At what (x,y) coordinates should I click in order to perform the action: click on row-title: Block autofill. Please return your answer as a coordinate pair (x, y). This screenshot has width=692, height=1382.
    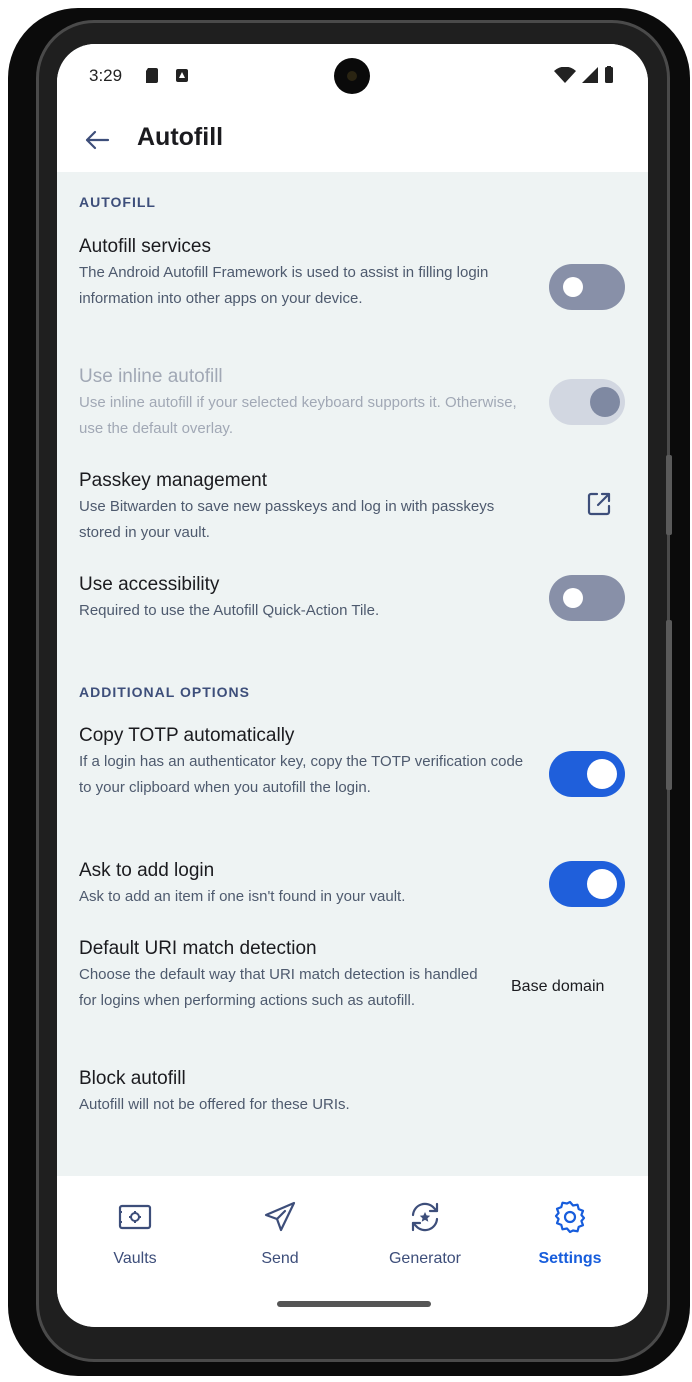
    Looking at the image, I should click on (132, 1078).